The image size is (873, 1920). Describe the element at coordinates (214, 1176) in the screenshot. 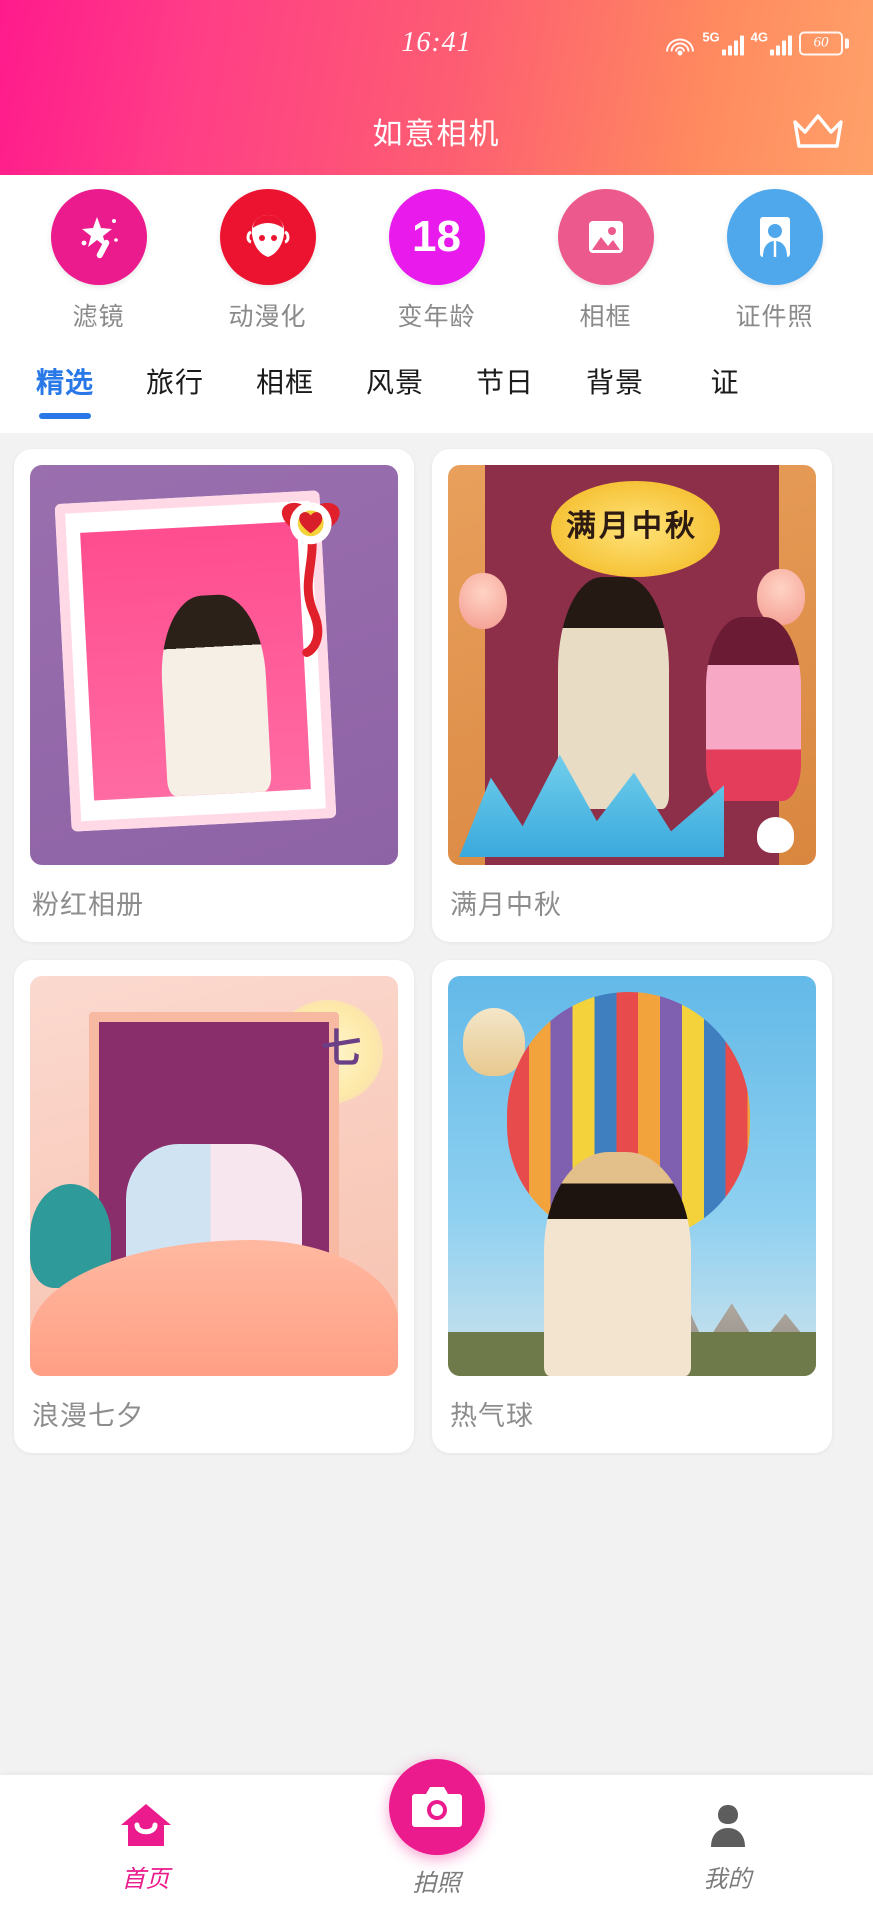

I see `template-thumbnail: 七` at that location.